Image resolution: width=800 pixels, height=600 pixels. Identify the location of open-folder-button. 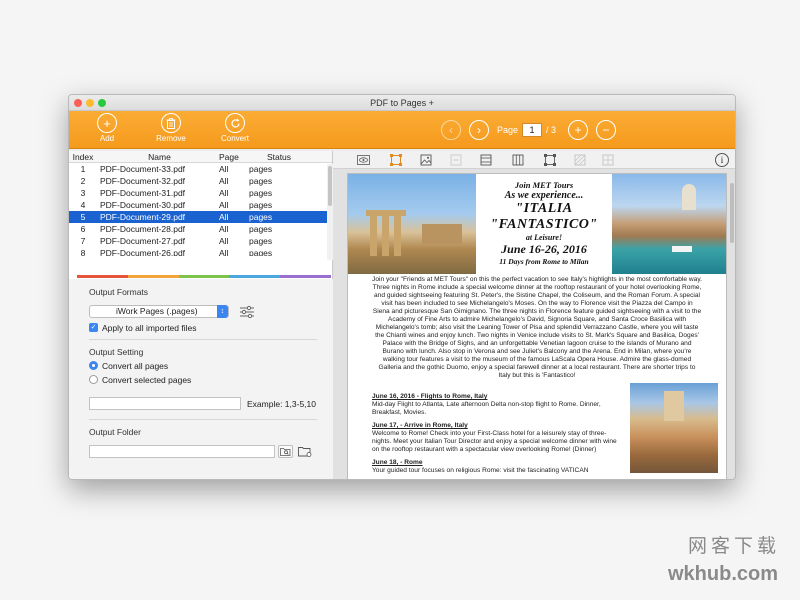
(304, 451).